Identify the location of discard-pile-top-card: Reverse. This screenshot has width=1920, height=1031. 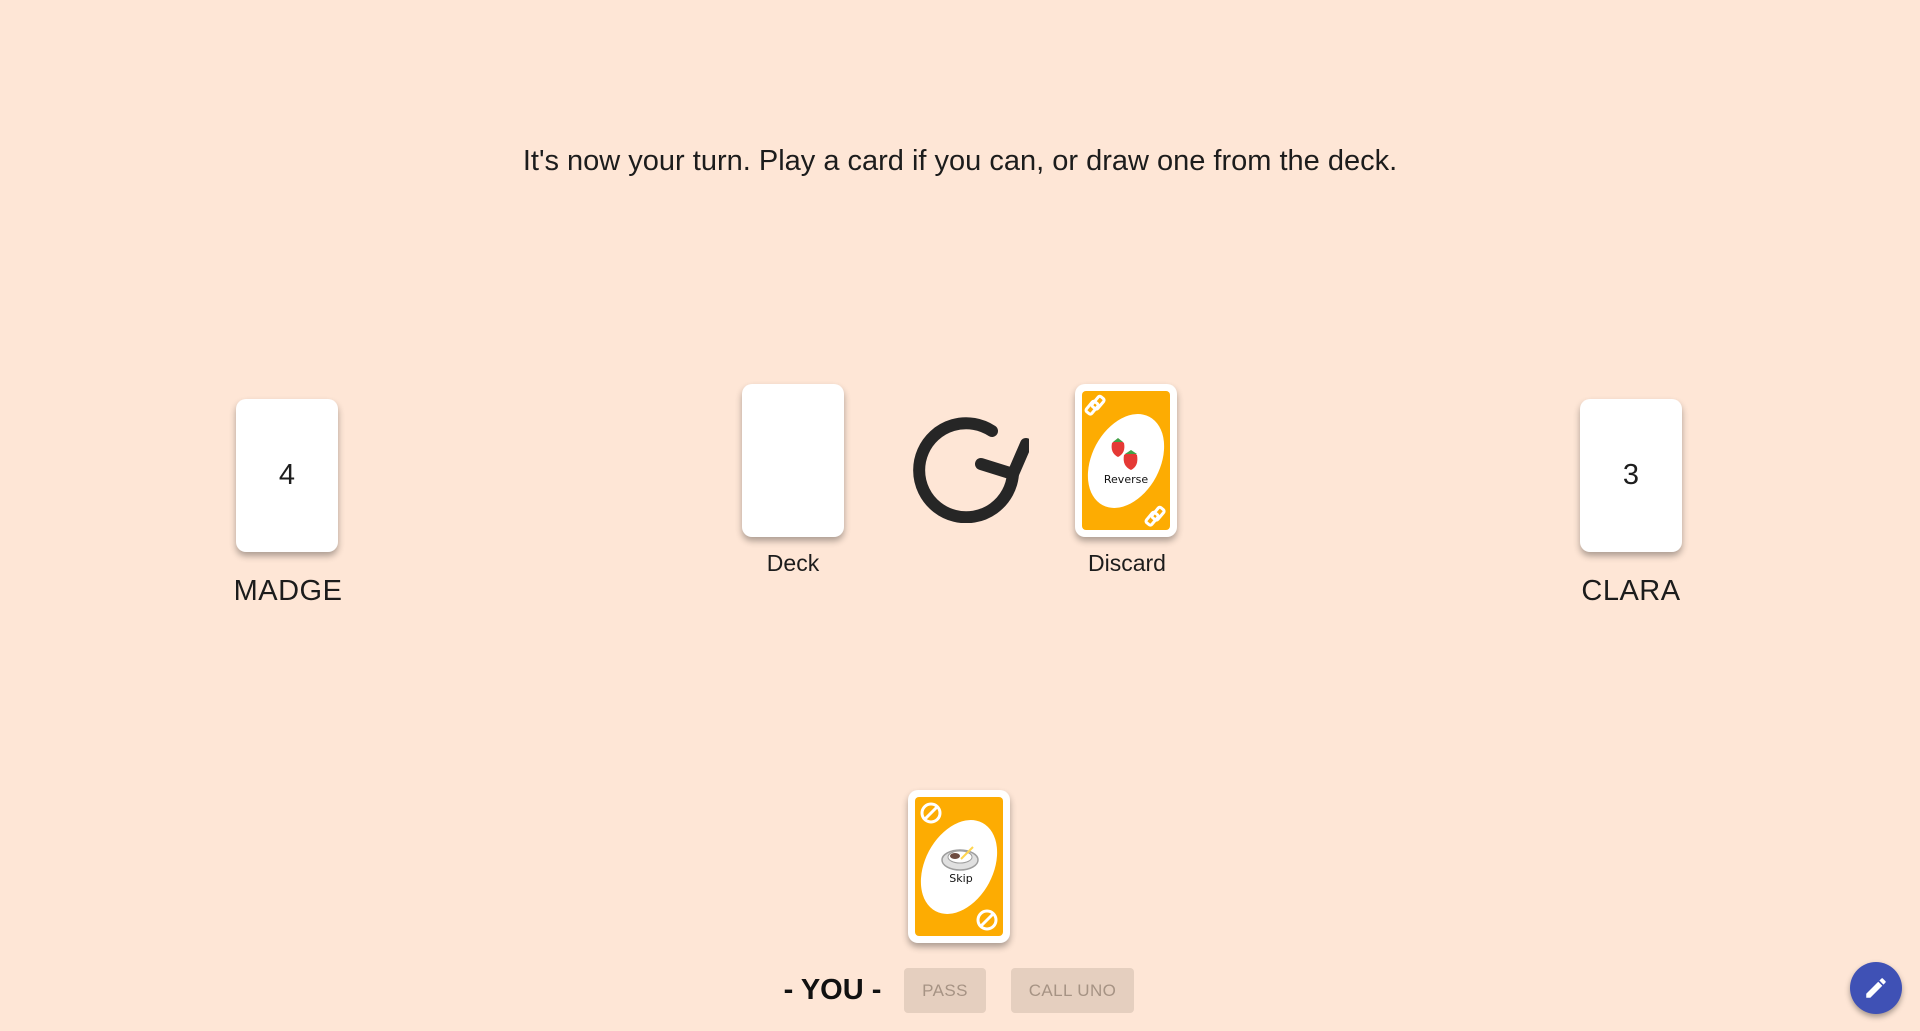
(1126, 460).